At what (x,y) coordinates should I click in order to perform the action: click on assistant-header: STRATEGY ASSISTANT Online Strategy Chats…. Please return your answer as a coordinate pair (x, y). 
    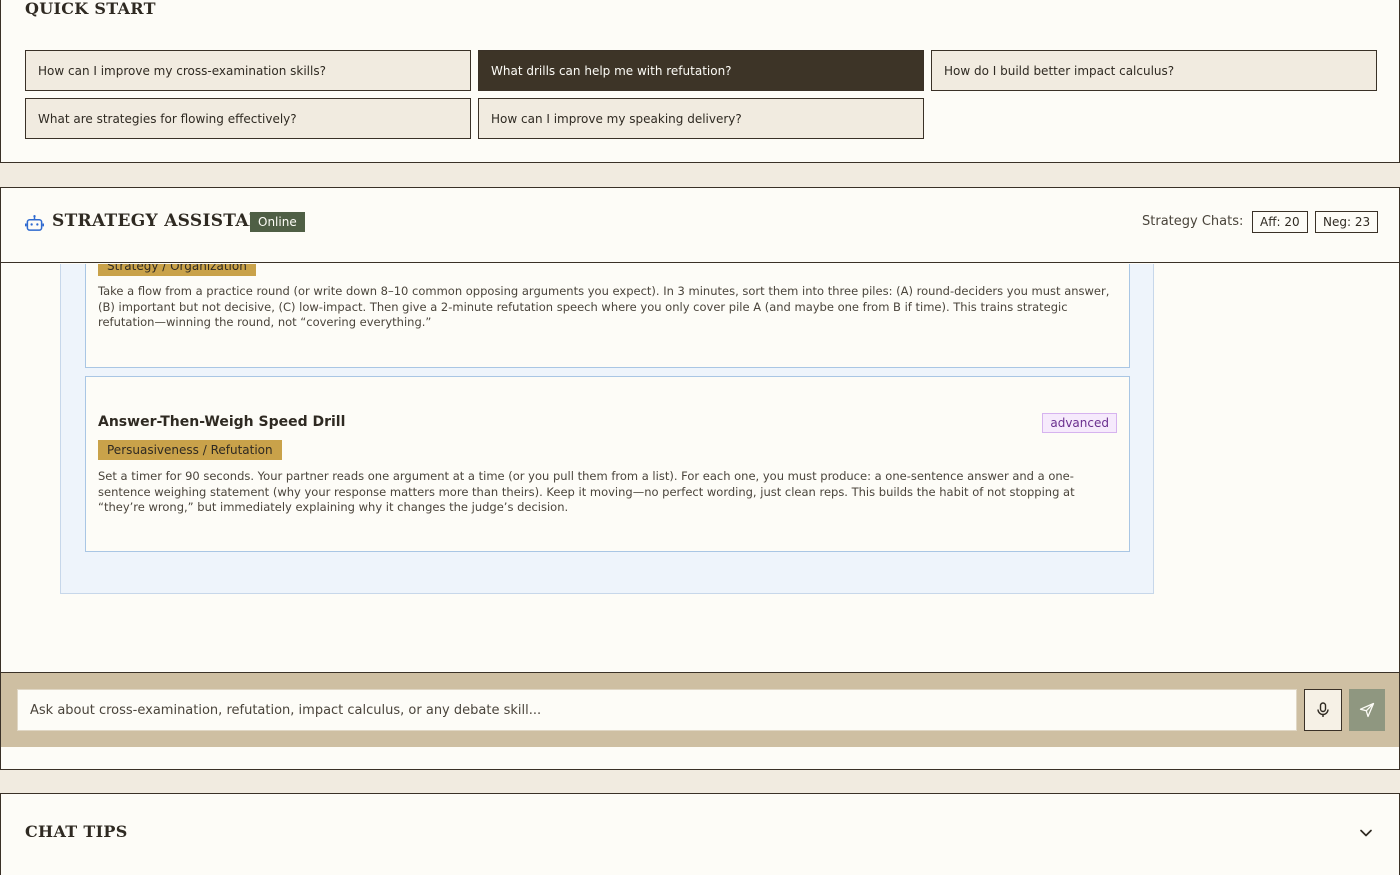
    Looking at the image, I should click on (700, 225).